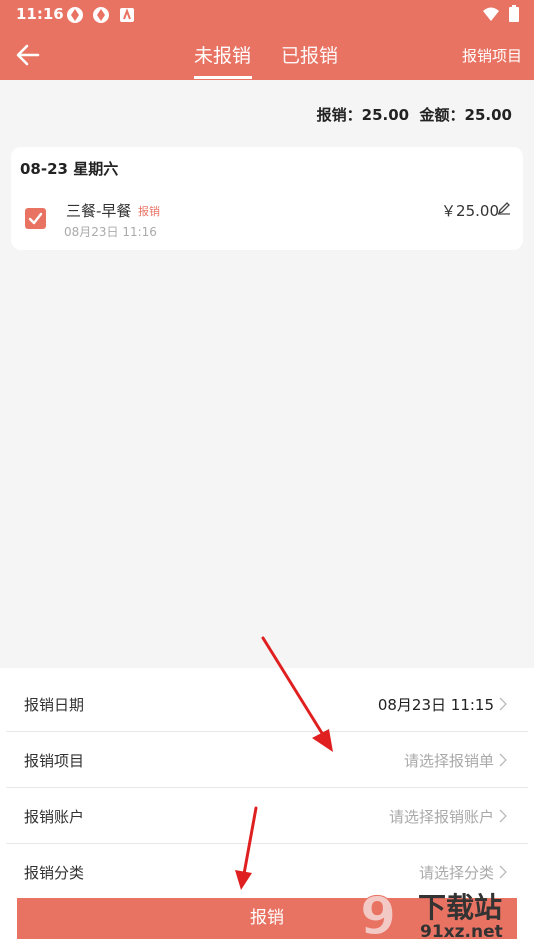 The height and width of the screenshot is (950, 534). What do you see at coordinates (69, 169) in the screenshot?
I see `group-date: 08-23 星期六` at bounding box center [69, 169].